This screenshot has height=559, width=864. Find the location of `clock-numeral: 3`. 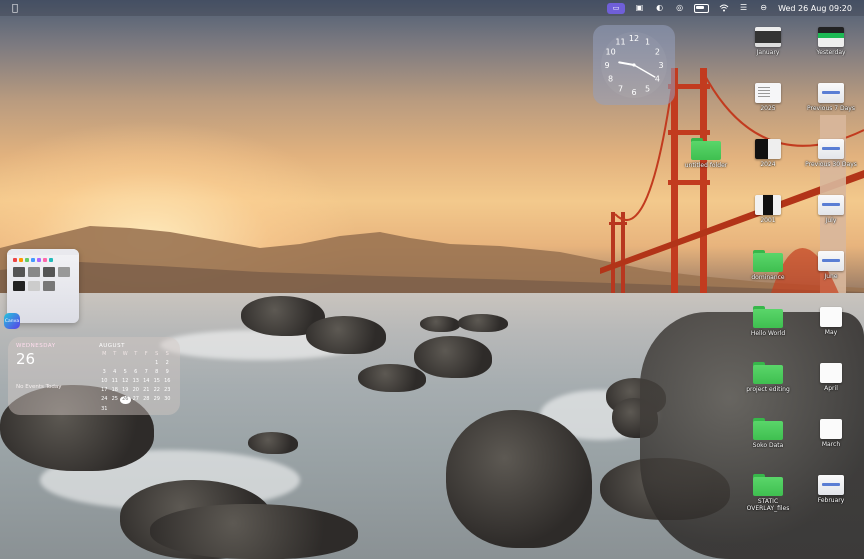

clock-numeral: 3 is located at coordinates (660, 65).